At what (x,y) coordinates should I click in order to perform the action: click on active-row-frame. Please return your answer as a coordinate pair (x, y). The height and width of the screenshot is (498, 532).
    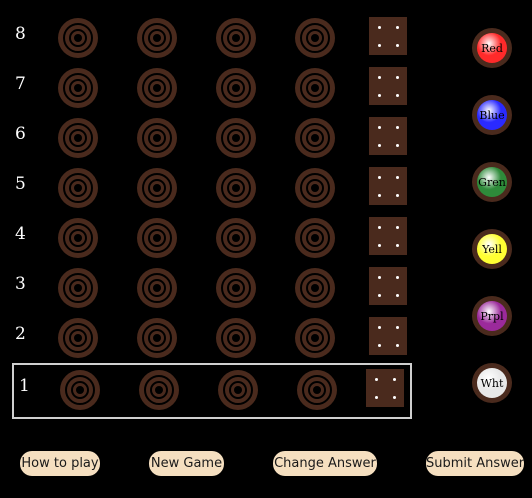
    Looking at the image, I should click on (212, 391).